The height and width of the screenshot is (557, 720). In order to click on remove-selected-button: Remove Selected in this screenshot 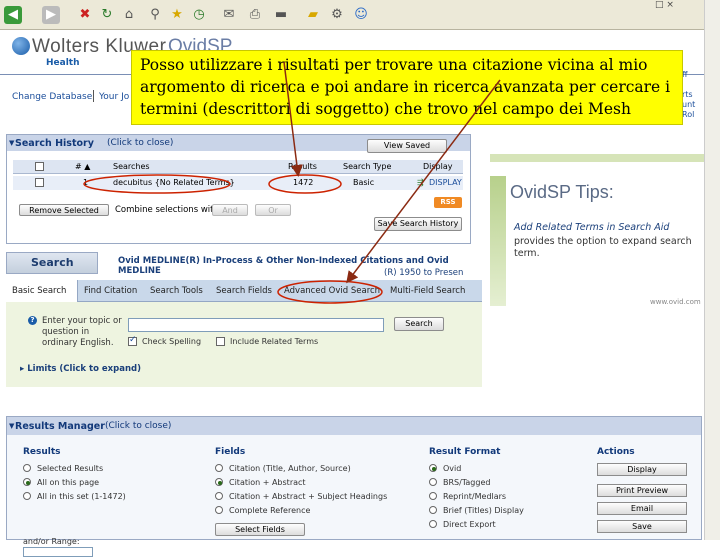, I will do `click(64, 210)`.